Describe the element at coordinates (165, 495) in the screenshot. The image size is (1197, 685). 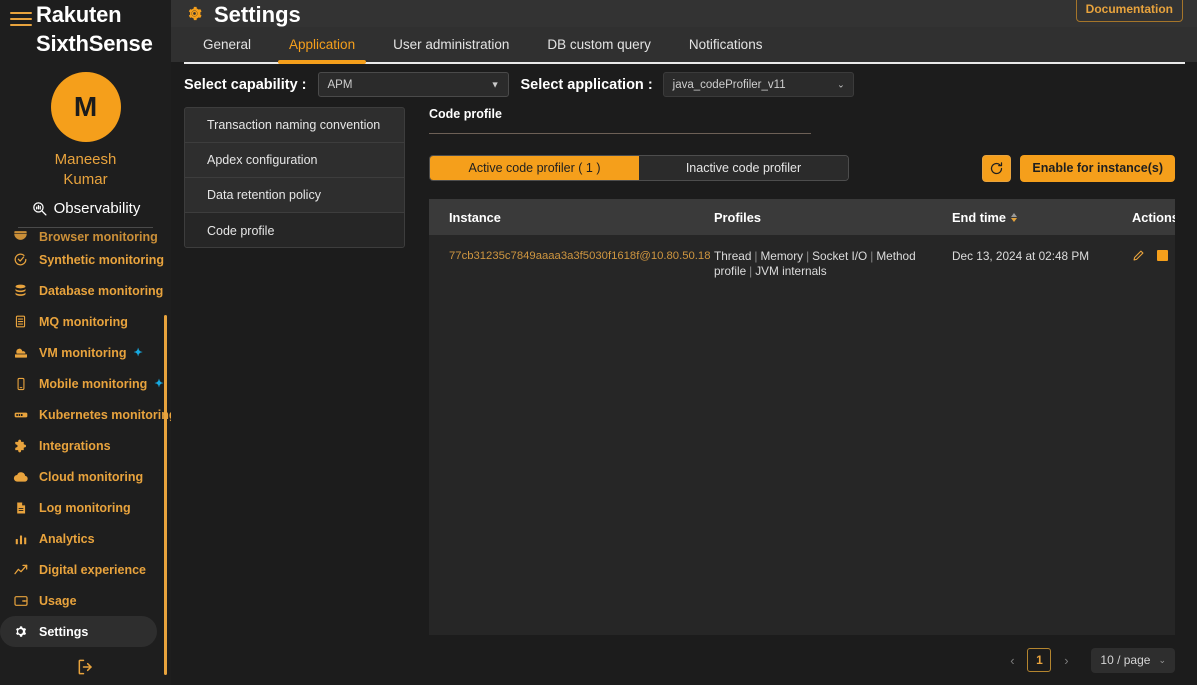
I see `sidebar-scrollbar` at that location.